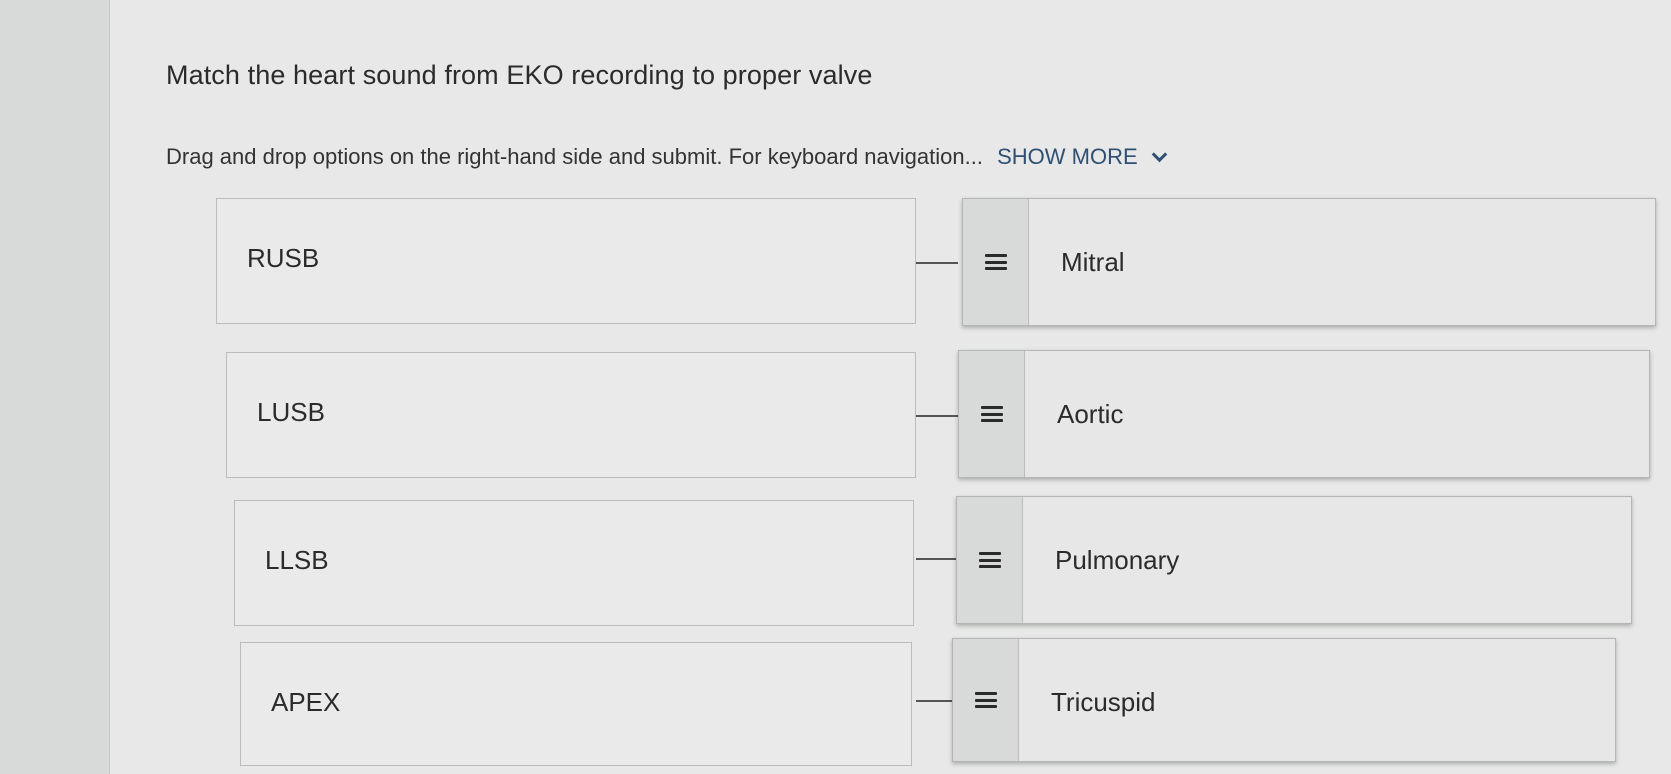  I want to click on answer-option-mitral: Mitral, so click(1309, 262).